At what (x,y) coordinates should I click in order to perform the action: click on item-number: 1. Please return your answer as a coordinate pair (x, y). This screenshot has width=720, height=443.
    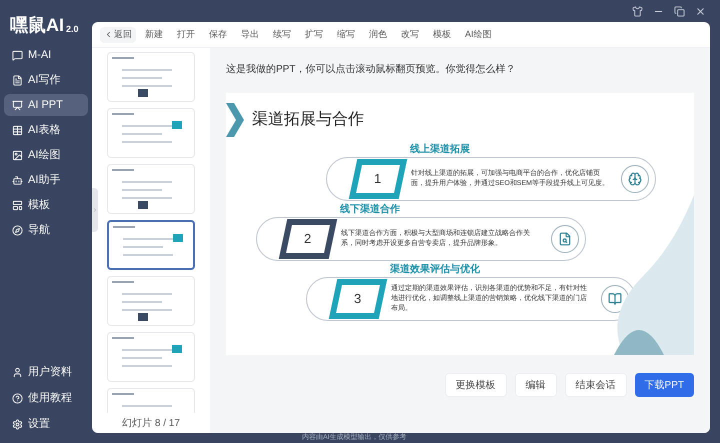
    Looking at the image, I should click on (378, 179).